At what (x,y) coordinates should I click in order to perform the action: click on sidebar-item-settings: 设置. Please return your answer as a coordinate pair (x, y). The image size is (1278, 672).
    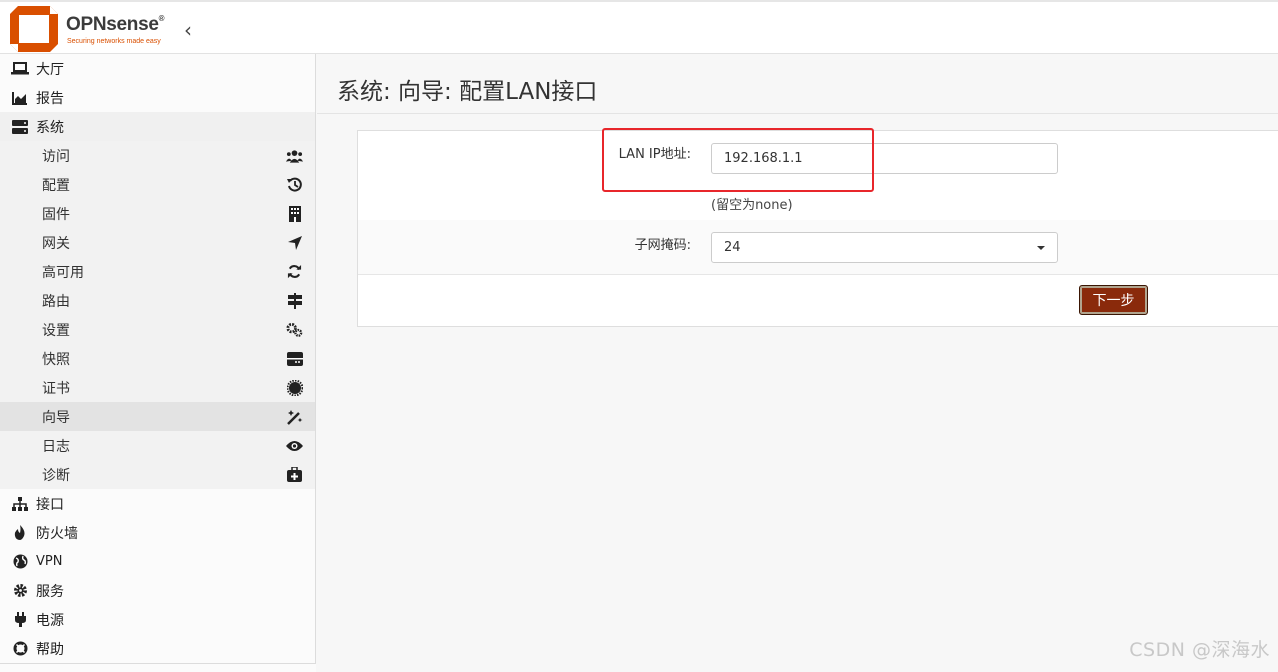
    Looking at the image, I should click on (157, 329).